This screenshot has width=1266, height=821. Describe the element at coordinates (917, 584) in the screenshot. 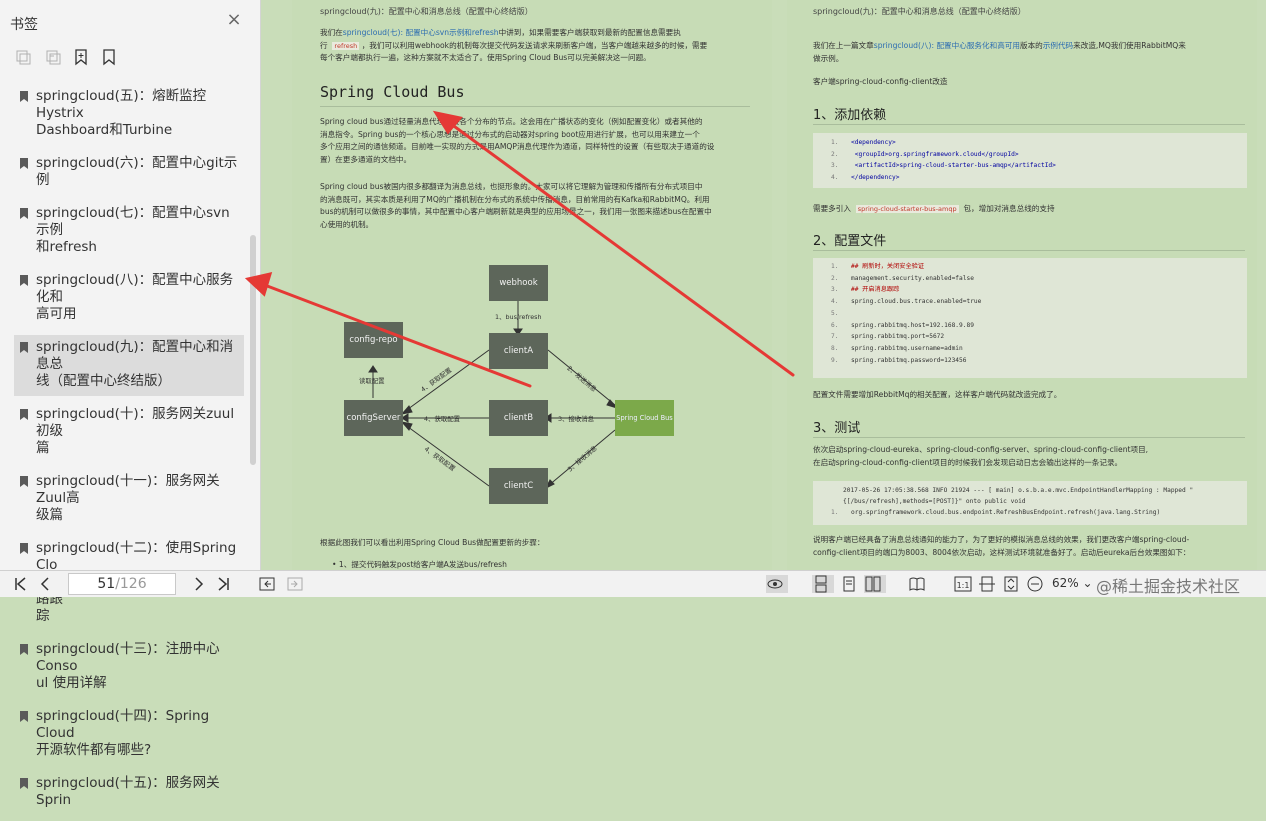

I see `book-view-icon` at that location.